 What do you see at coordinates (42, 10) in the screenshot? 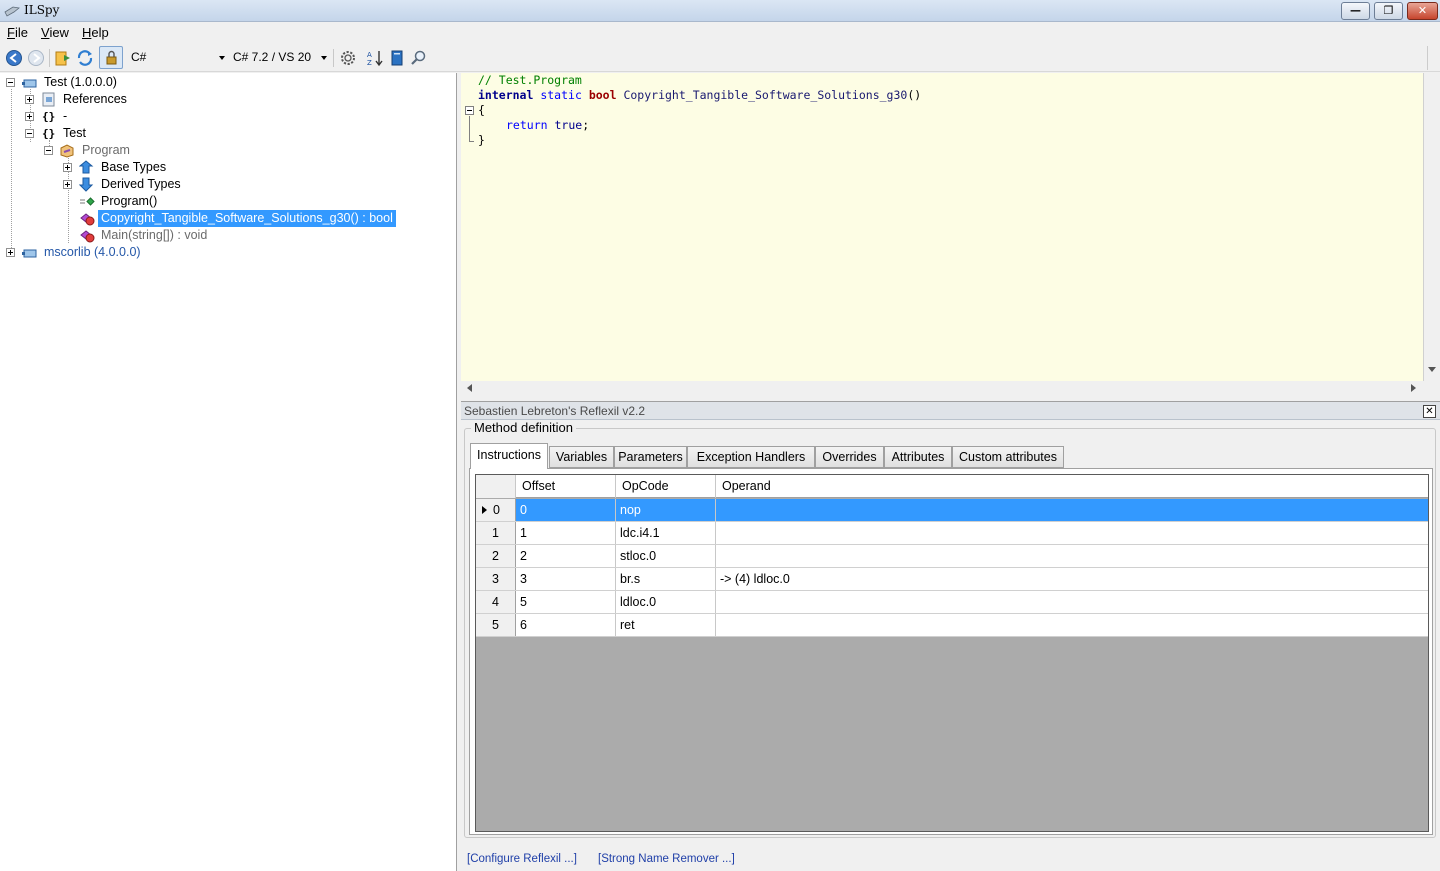
I see `window-title: ILSpy` at bounding box center [42, 10].